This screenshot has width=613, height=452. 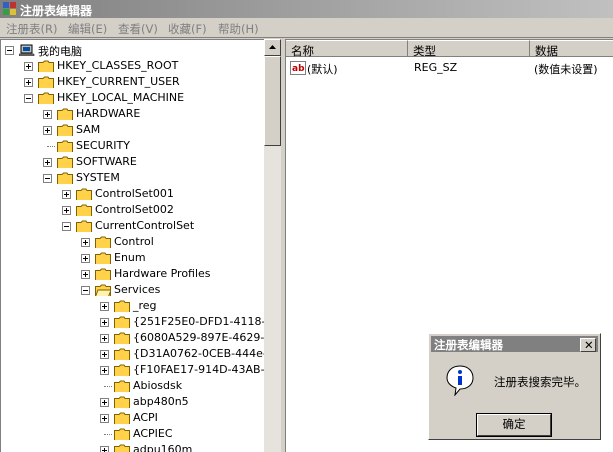 I want to click on scroll-up-button, so click(x=272, y=47).